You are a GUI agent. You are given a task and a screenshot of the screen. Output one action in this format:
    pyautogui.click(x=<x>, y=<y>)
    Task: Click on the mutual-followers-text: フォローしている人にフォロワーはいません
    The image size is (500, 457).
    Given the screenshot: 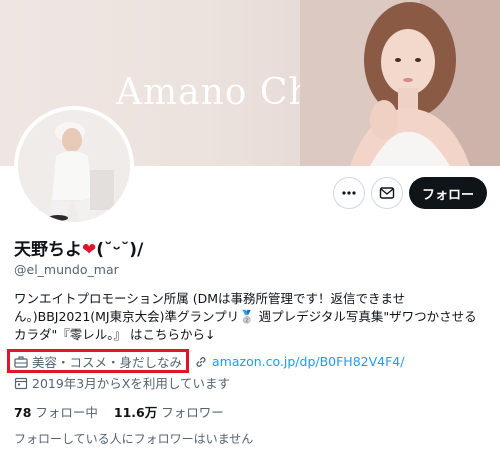 What is the action you would take?
    pyautogui.click(x=134, y=439)
    